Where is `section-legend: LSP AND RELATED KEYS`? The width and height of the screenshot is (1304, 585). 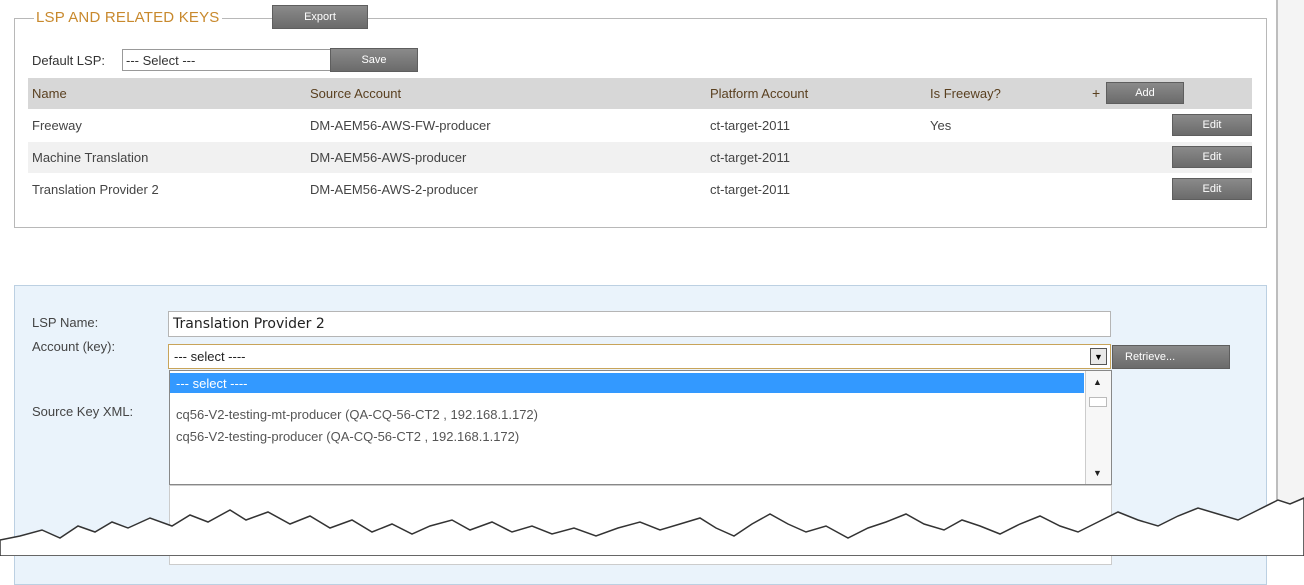
section-legend: LSP AND RELATED KEYS is located at coordinates (128, 17).